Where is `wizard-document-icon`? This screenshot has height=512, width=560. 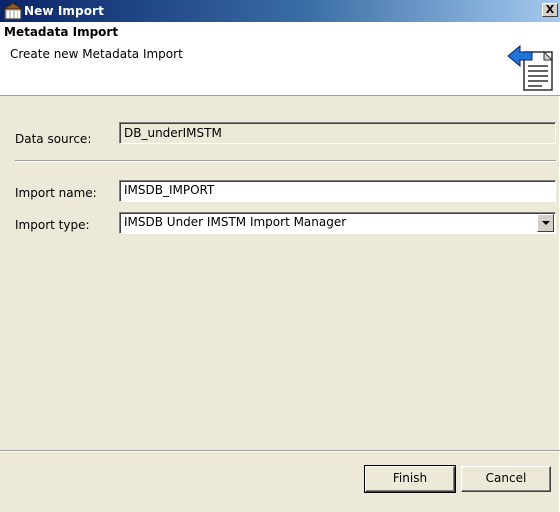 wizard-document-icon is located at coordinates (530, 67).